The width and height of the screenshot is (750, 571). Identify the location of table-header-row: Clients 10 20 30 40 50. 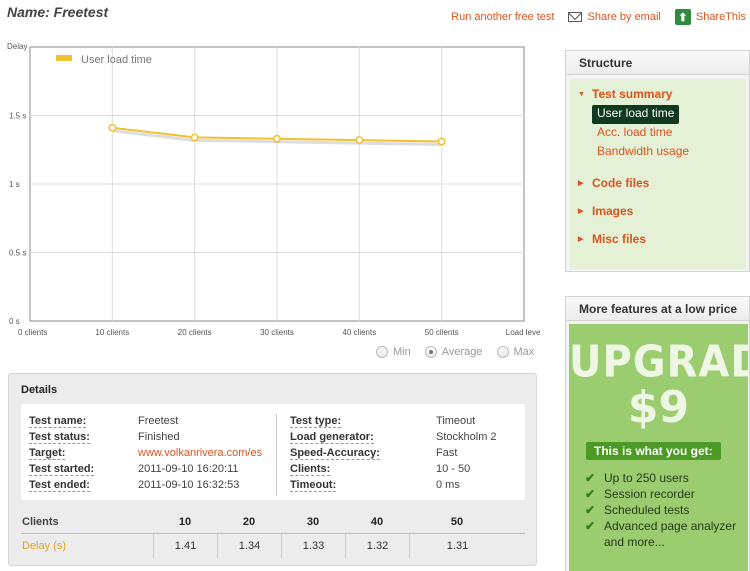
(273, 522).